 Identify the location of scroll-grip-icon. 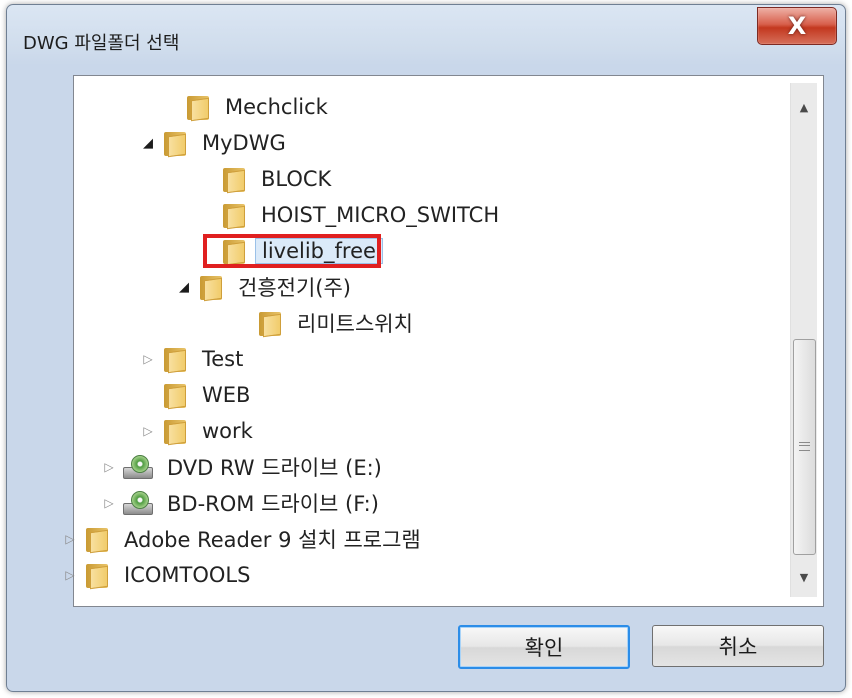
(804, 446).